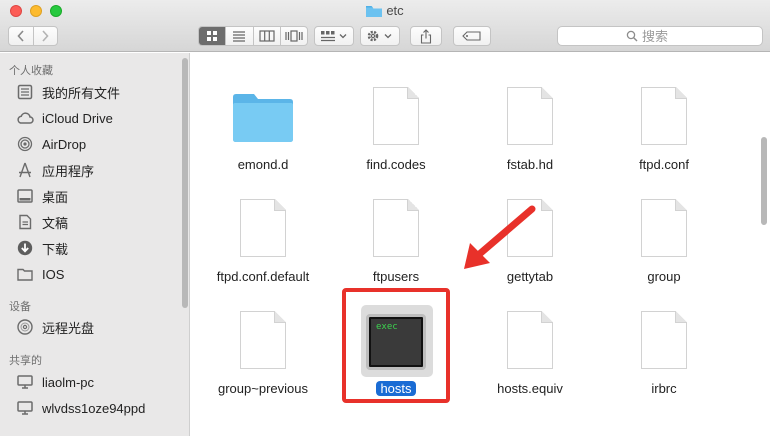 The height and width of the screenshot is (436, 770). Describe the element at coordinates (530, 164) in the screenshot. I see `file-name: fstab.hd` at that location.